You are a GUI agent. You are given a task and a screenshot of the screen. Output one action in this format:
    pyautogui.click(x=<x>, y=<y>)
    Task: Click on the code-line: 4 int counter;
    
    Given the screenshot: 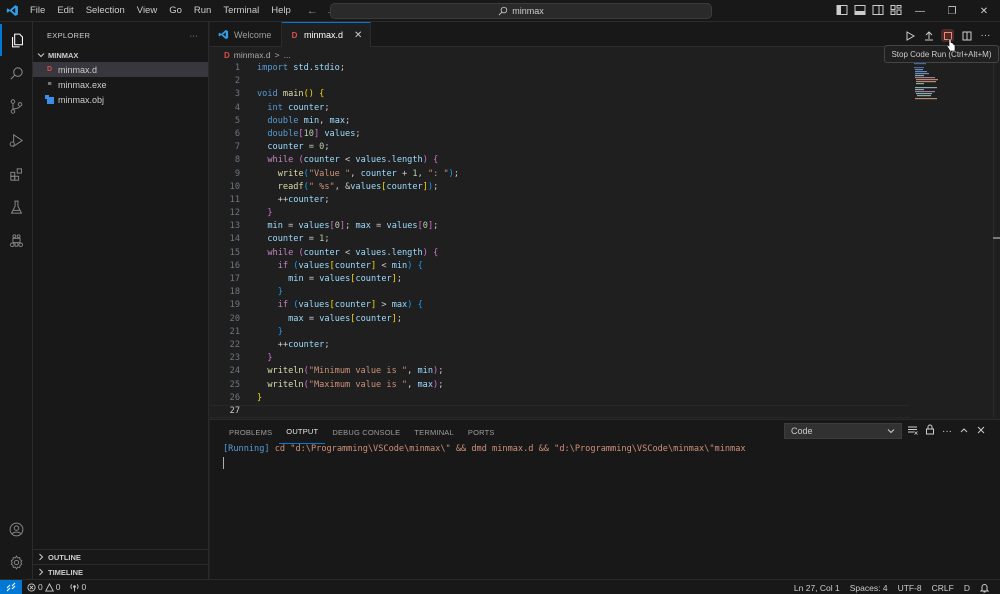 What is the action you would take?
    pyautogui.click(x=560, y=108)
    